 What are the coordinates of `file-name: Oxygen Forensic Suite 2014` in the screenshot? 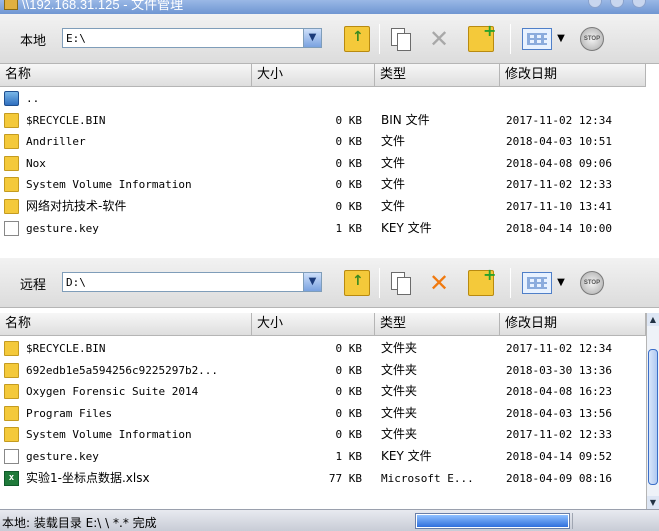 It's located at (112, 392).